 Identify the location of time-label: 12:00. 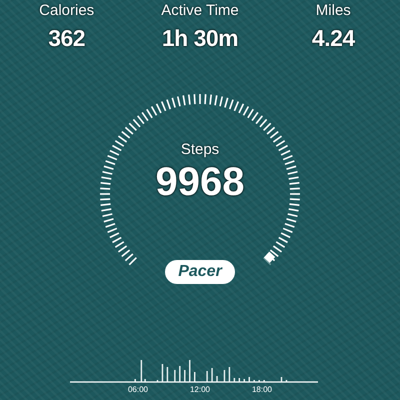
(200, 389).